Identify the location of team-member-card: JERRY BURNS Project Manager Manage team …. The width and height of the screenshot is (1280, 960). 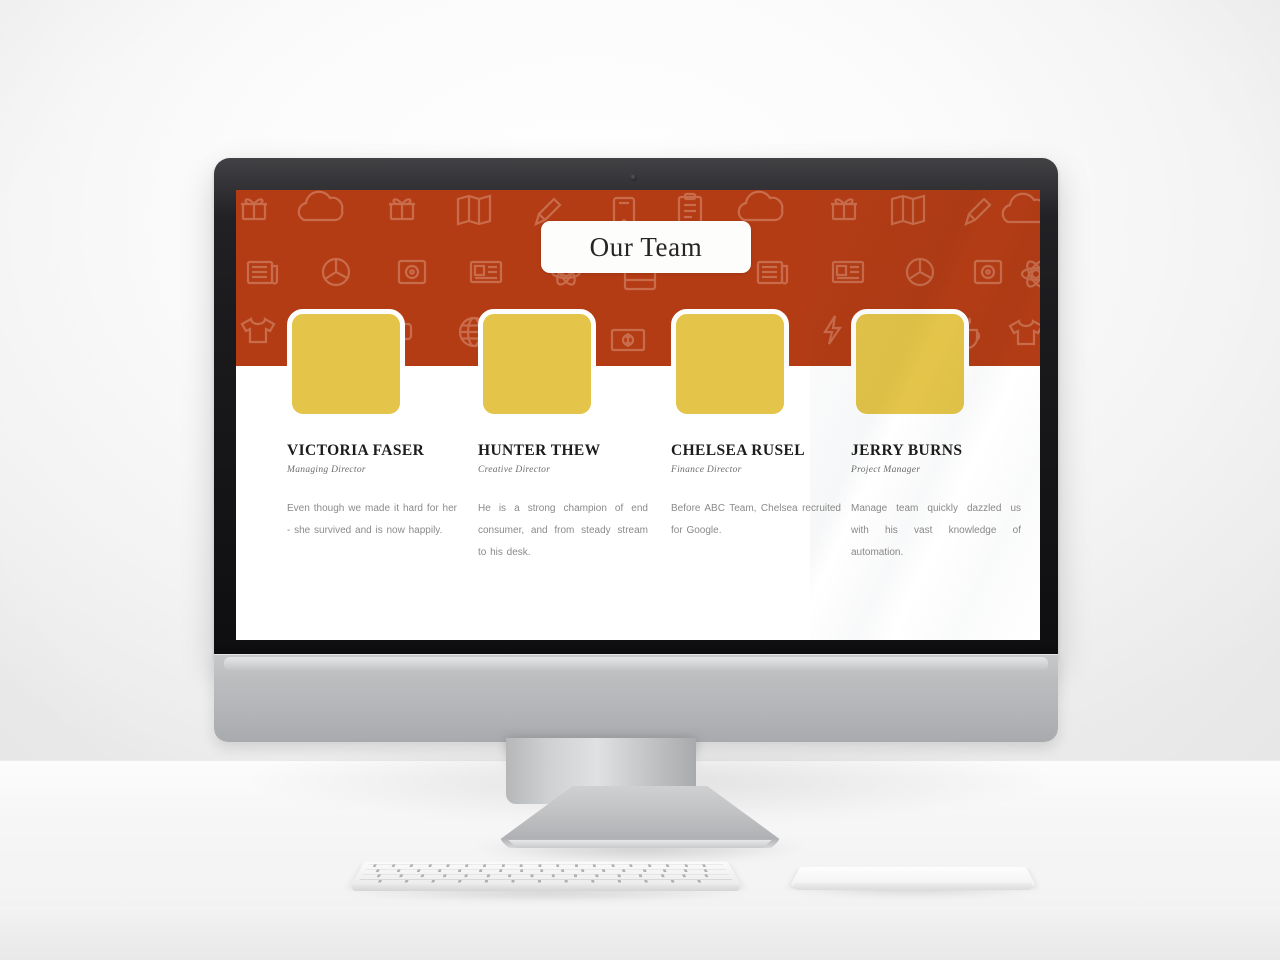
(936, 503).